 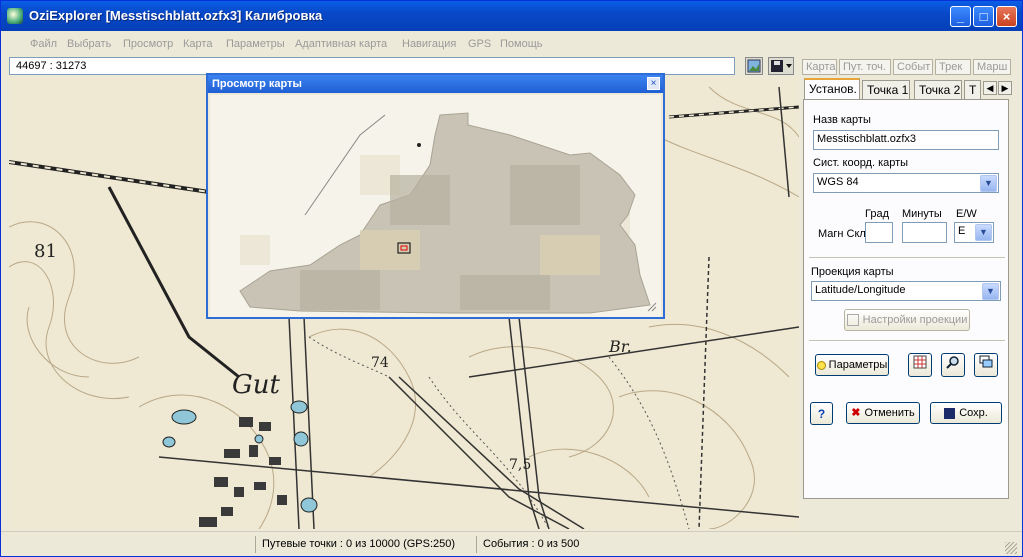 I want to click on coord-system-value: WGS 84, so click(x=838, y=182).